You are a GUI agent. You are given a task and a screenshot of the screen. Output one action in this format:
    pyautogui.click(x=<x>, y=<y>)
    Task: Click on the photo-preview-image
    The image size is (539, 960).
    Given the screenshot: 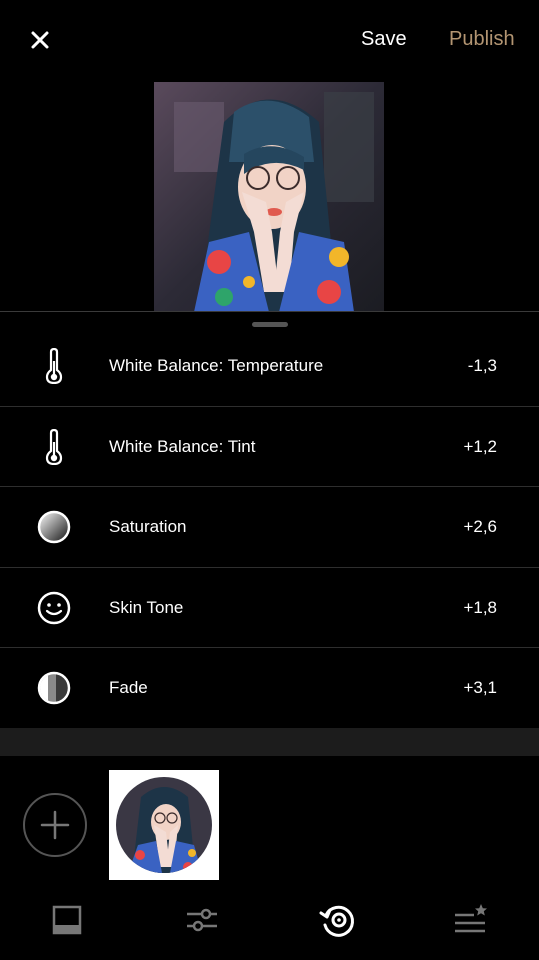 What is the action you would take?
    pyautogui.click(x=269, y=197)
    